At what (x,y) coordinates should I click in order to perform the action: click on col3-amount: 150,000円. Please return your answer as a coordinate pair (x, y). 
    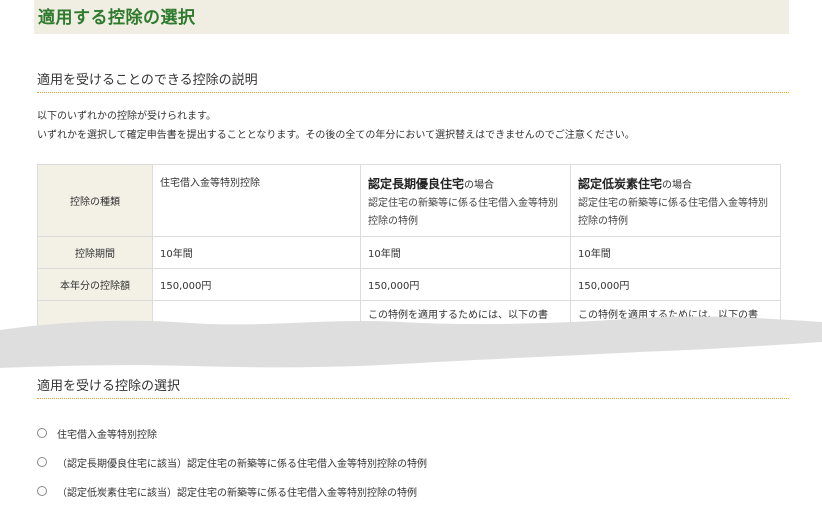
    Looking at the image, I should click on (675, 284).